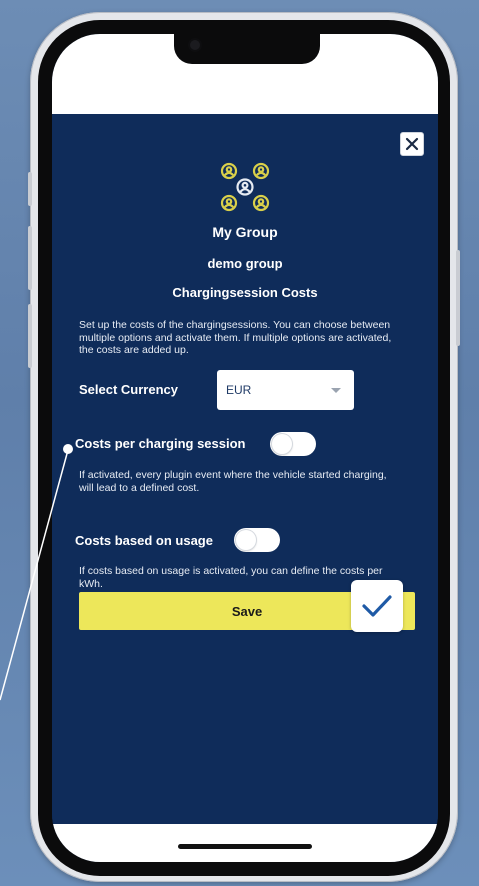 The width and height of the screenshot is (479, 886). I want to click on currency-value: EUR, so click(239, 390).